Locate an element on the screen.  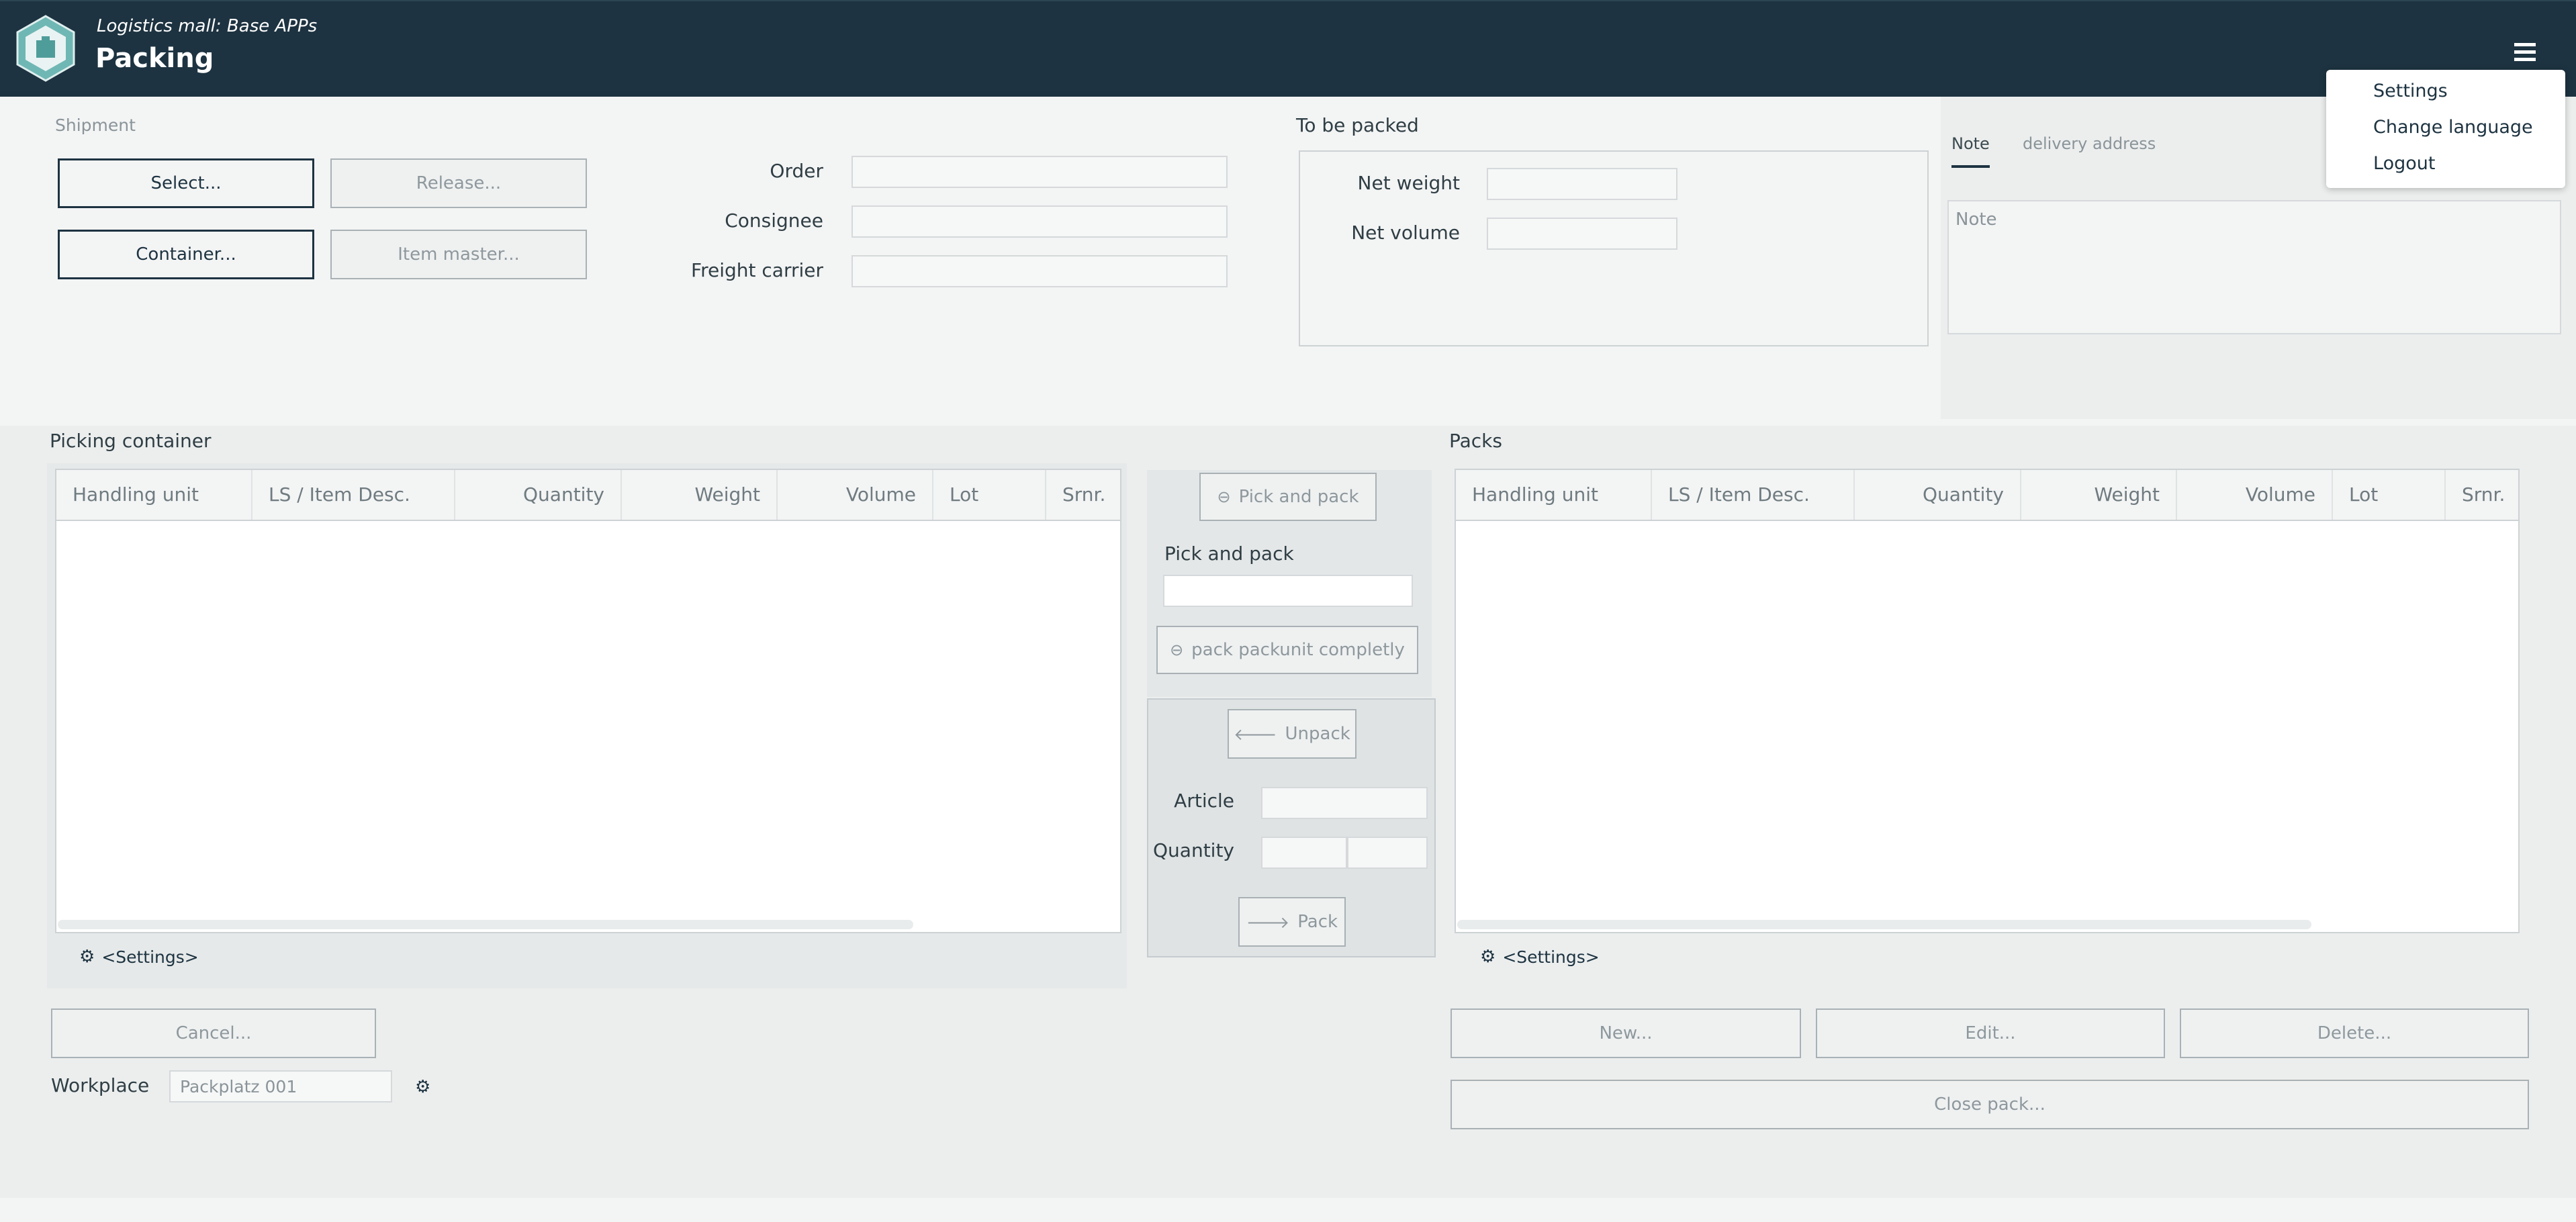
pick-and-pack-button: ⊖ Pick and pack is located at coordinates (1288, 497).